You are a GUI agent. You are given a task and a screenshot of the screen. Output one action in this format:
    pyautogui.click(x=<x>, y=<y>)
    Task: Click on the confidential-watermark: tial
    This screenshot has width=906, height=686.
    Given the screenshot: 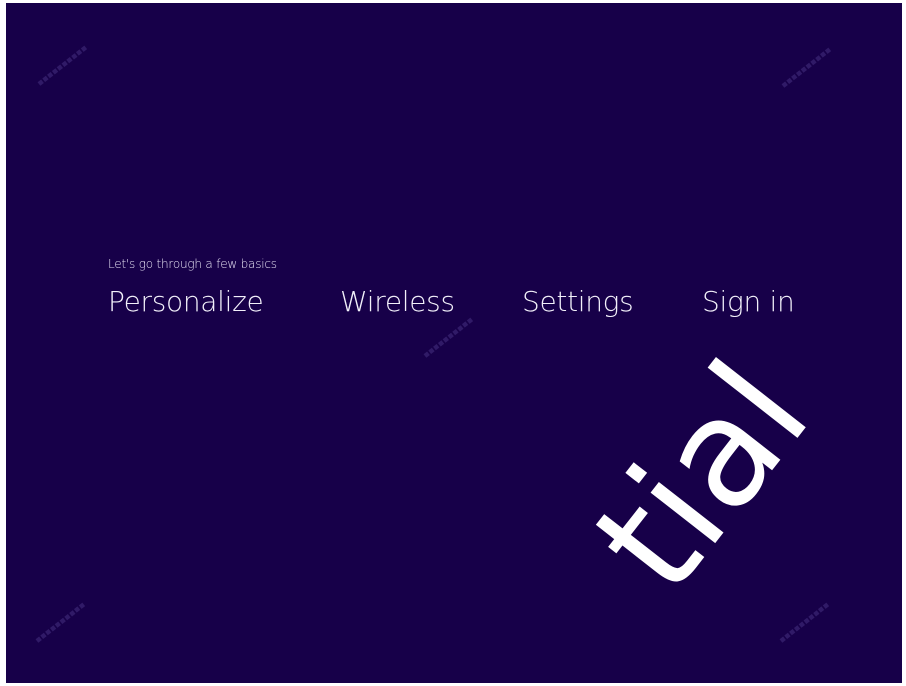 What is the action you would take?
    pyautogui.click(x=702, y=477)
    